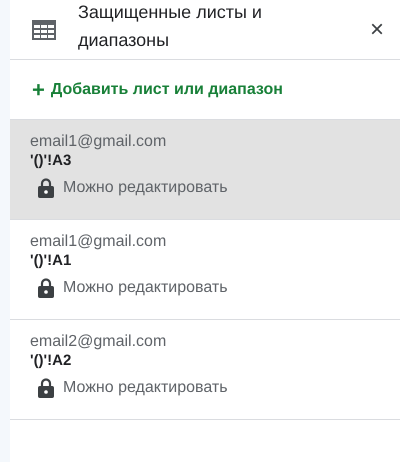 The width and height of the screenshot is (400, 462). I want to click on close-button: ×, so click(377, 30).